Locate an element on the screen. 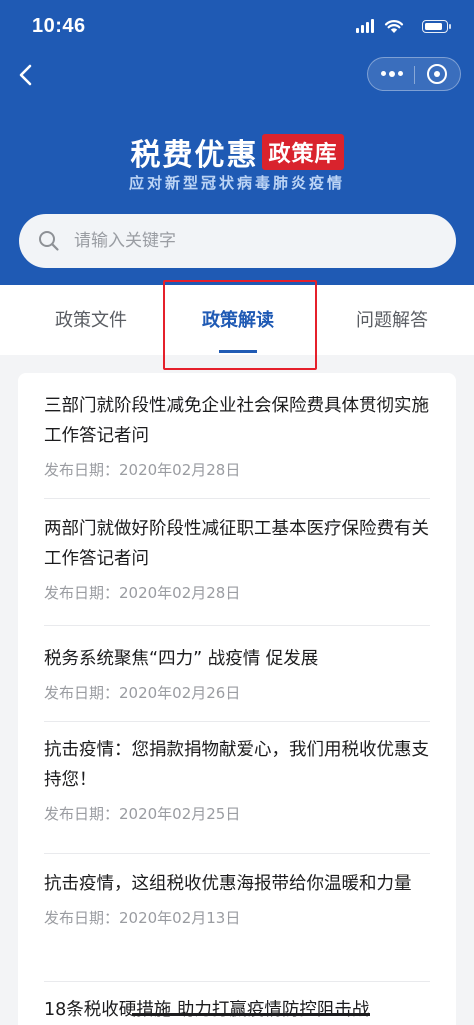 This screenshot has width=474, height=1025. active-tab-indicator is located at coordinates (238, 351).